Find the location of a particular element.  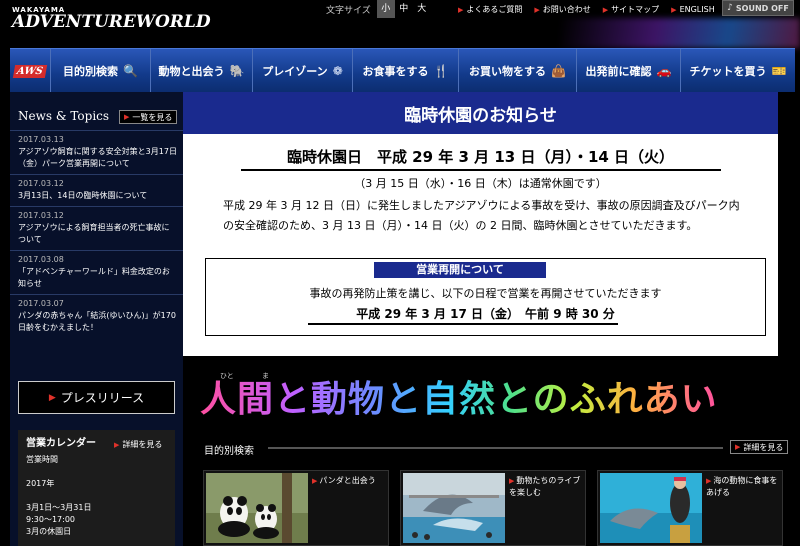

utility-links: ▶ よくあるご質問 ▶ お問い合わせ ▶ サイトマップ ▶ ENGLISH is located at coordinates (592, 9).